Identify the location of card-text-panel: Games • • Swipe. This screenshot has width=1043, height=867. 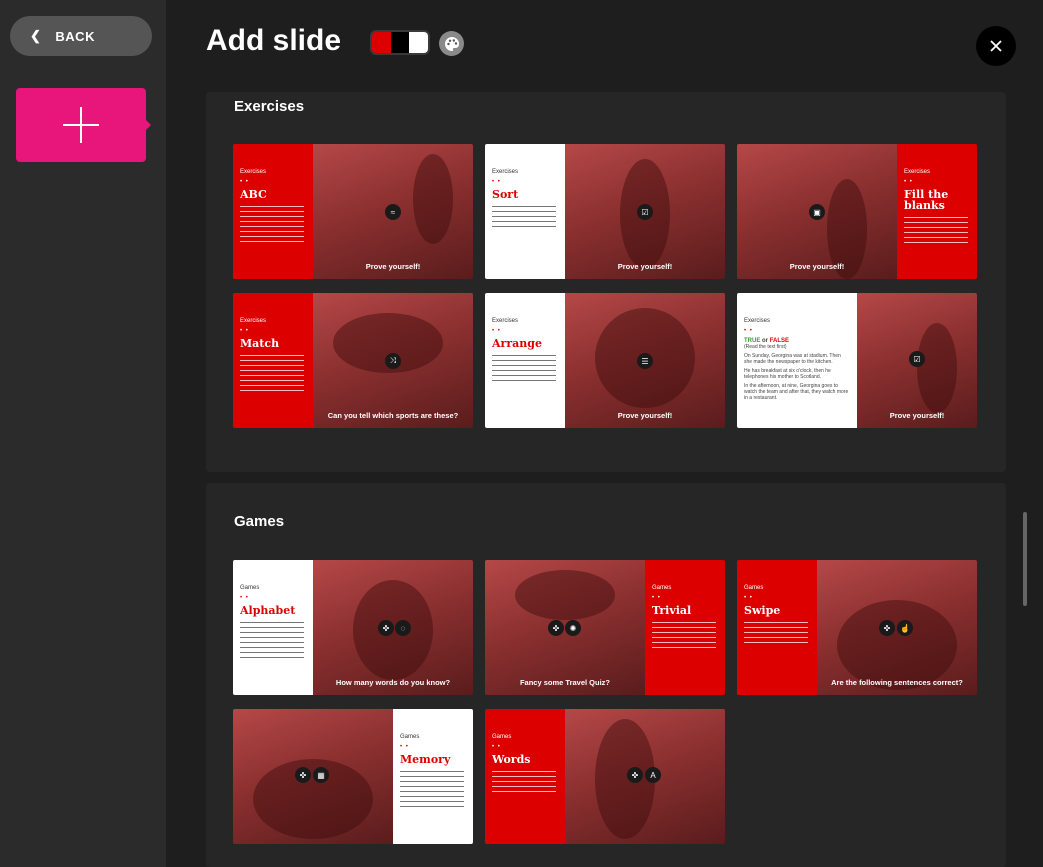
(777, 627).